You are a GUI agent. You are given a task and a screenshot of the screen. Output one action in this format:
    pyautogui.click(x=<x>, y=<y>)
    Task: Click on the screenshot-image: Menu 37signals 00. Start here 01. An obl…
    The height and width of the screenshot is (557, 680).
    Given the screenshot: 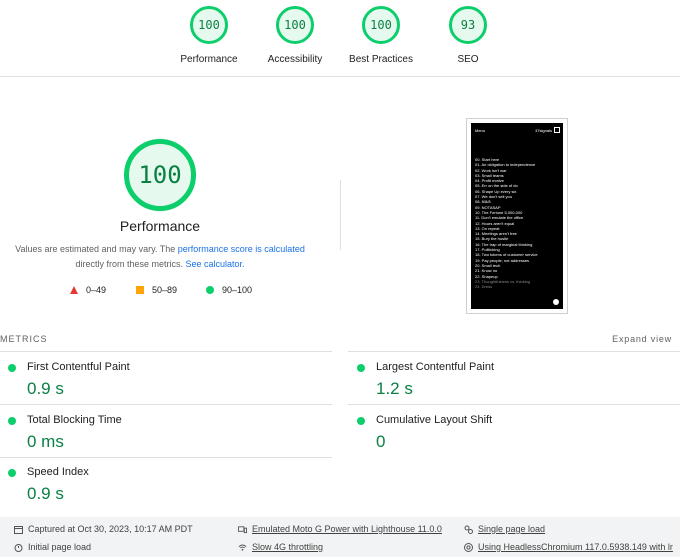 What is the action you would take?
    pyautogui.click(x=517, y=216)
    